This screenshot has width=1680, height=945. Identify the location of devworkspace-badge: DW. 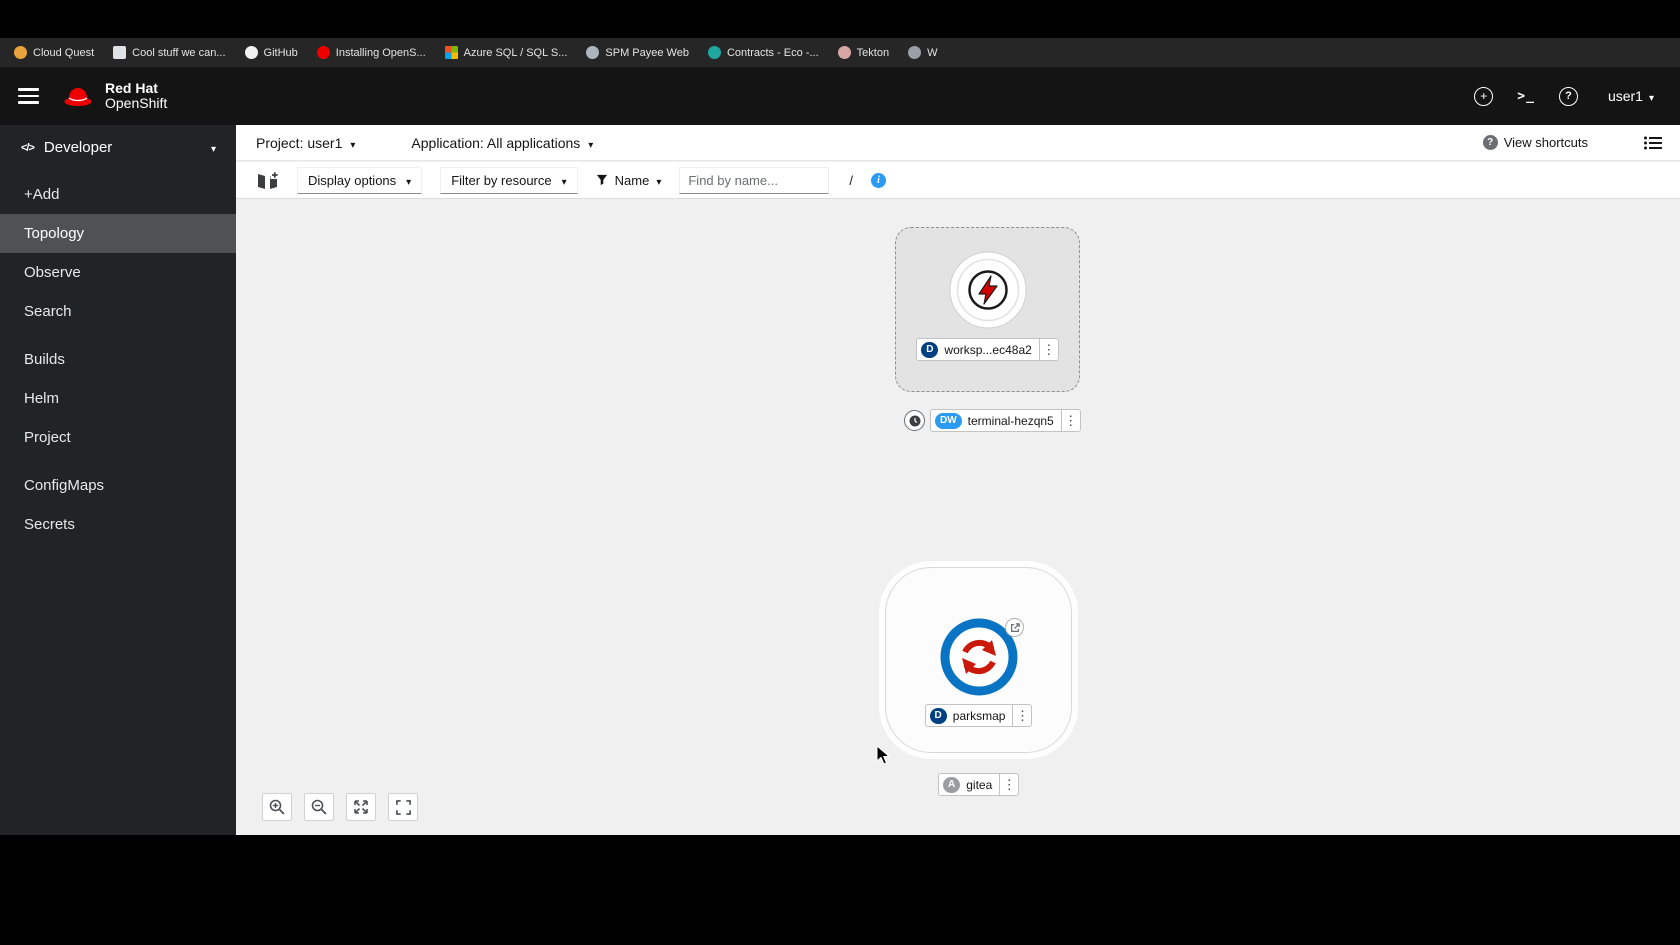
(948, 420).